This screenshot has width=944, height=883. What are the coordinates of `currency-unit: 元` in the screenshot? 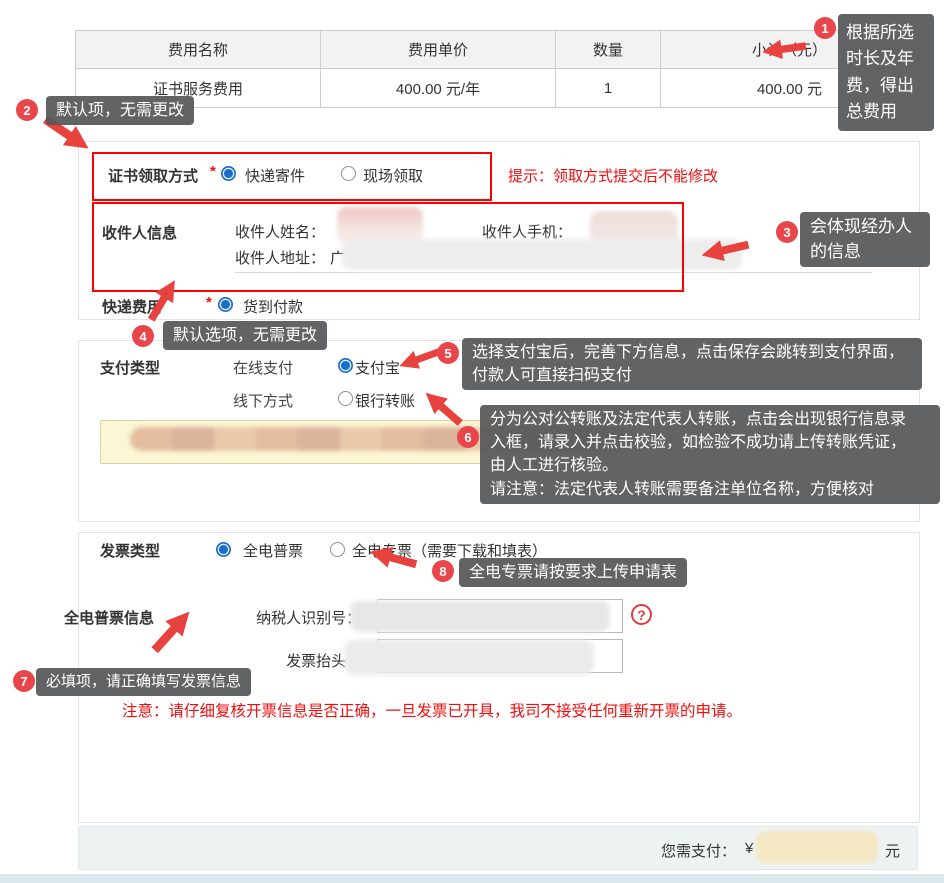 It's located at (893, 851).